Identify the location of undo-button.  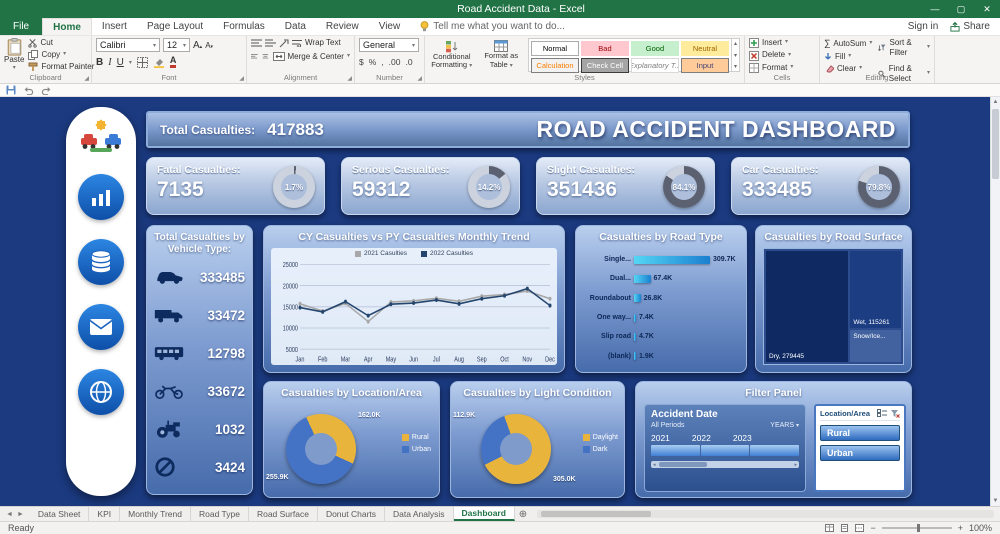
(28, 90).